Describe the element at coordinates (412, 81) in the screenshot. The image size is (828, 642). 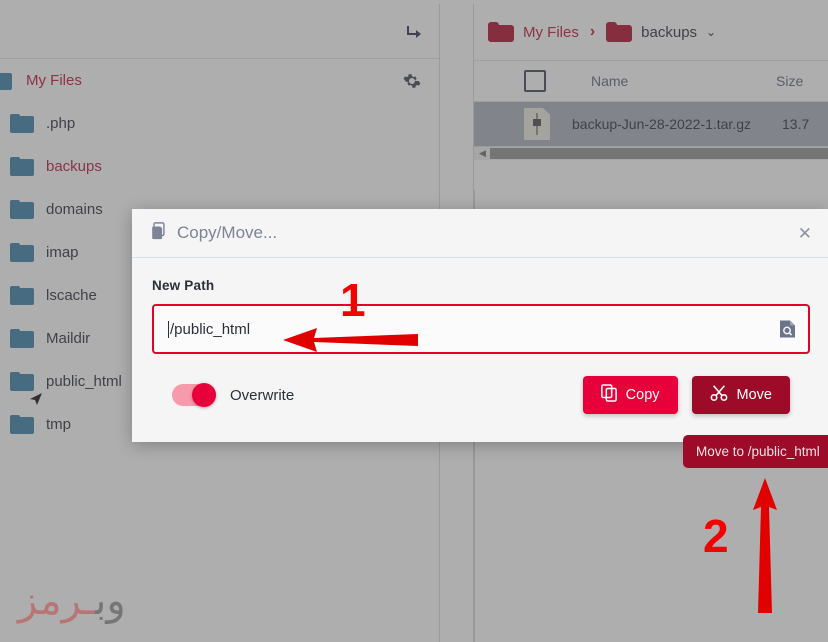
I see `gear-icon` at that location.